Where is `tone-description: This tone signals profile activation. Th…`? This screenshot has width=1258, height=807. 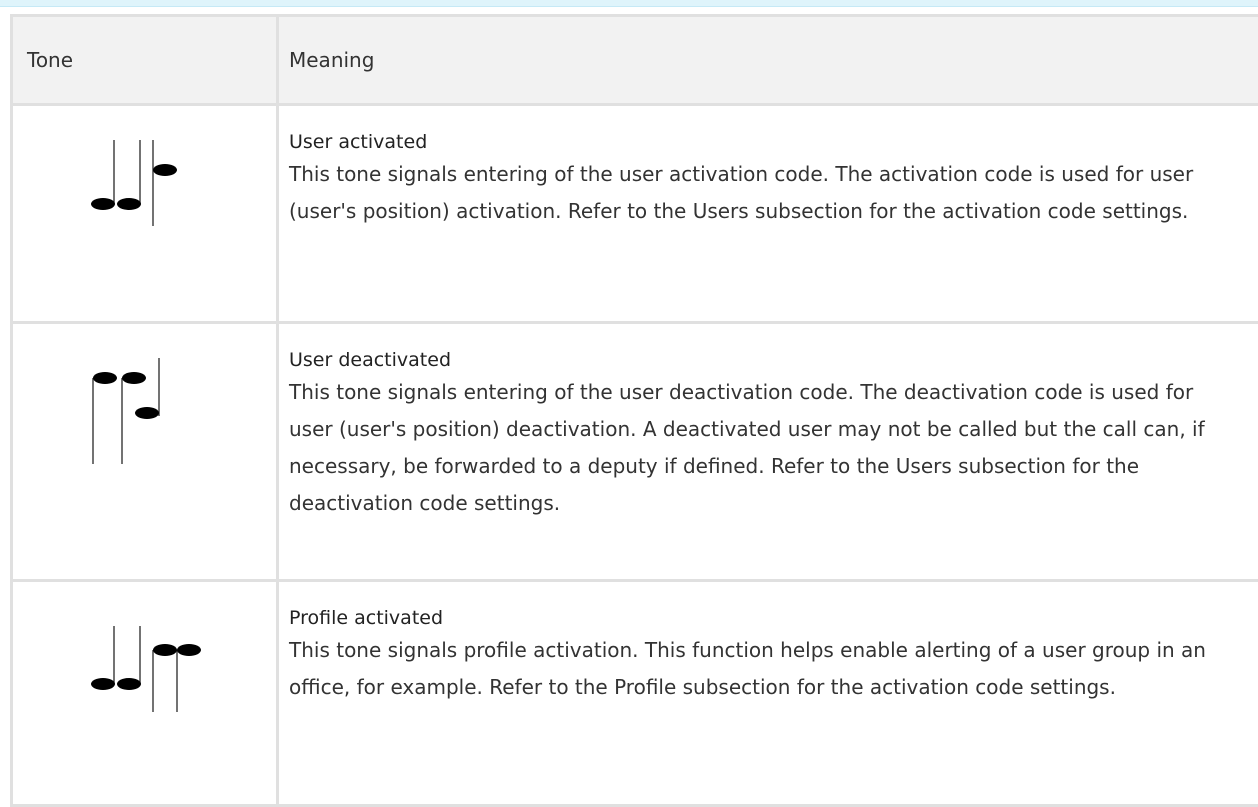
tone-description: This tone signals profile activation. Th… is located at coordinates (762, 669).